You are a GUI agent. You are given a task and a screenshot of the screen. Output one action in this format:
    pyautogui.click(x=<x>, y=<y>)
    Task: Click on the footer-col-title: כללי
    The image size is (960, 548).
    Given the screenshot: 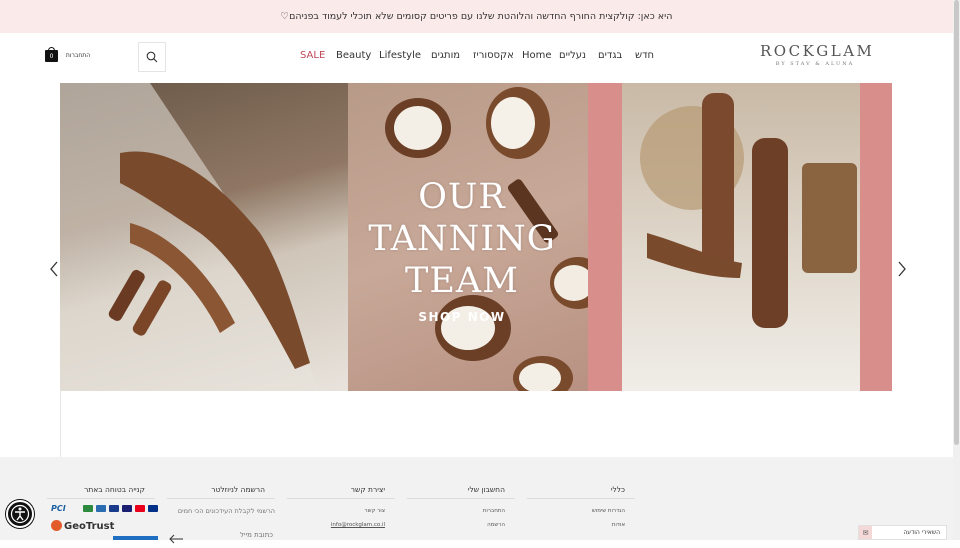 What is the action you would take?
    pyautogui.click(x=581, y=492)
    